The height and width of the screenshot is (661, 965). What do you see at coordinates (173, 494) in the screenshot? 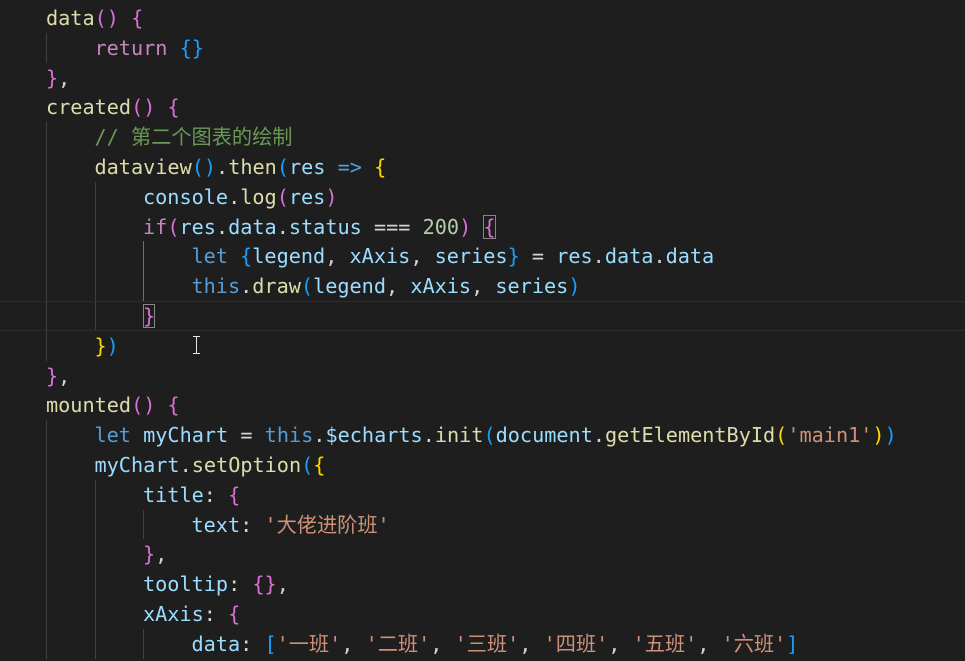
I see `code-token: title` at bounding box center [173, 494].